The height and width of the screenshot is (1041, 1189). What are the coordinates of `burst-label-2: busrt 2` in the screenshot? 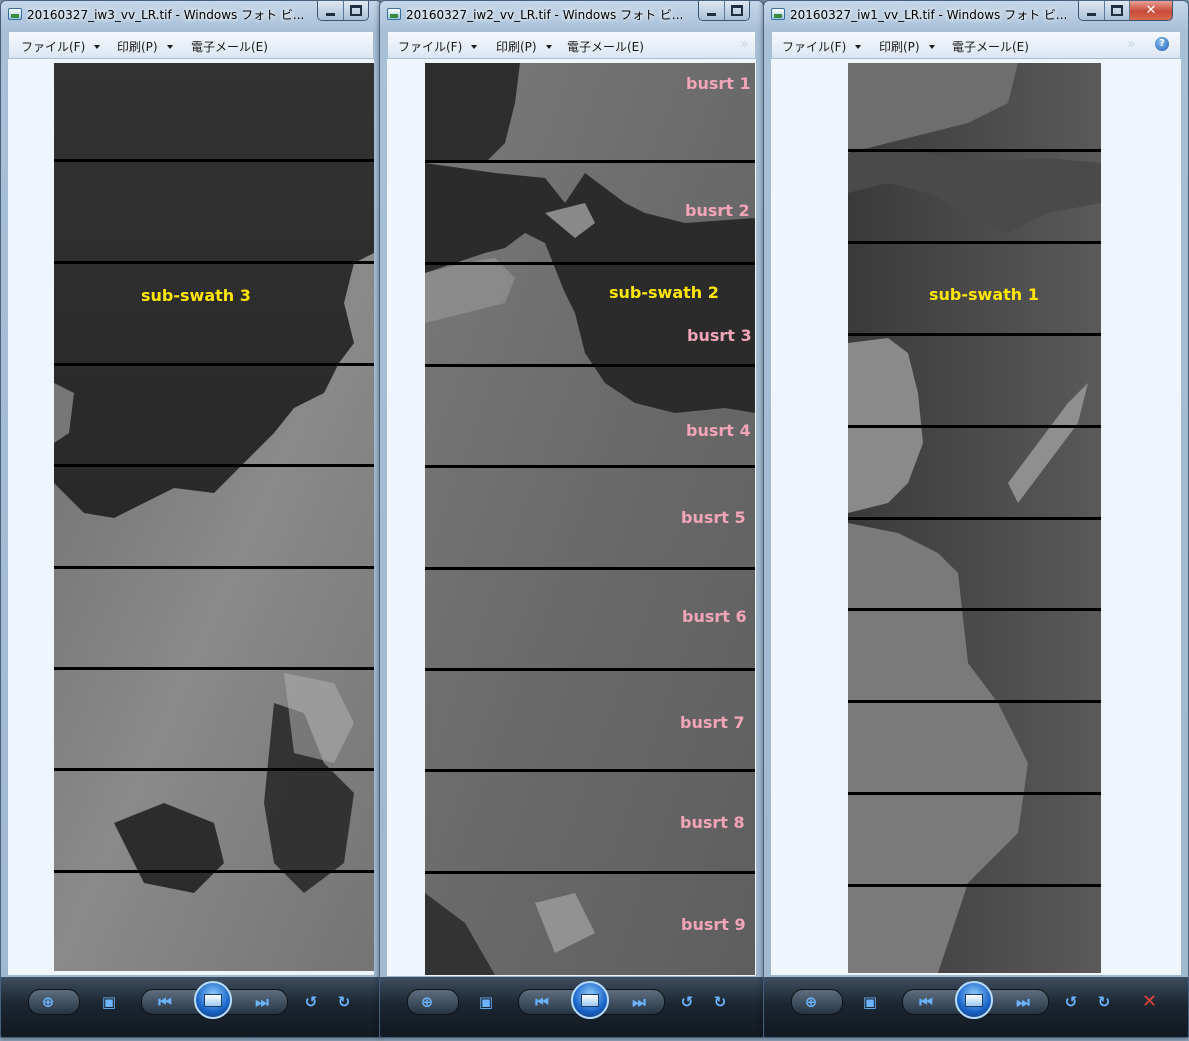 It's located at (717, 210).